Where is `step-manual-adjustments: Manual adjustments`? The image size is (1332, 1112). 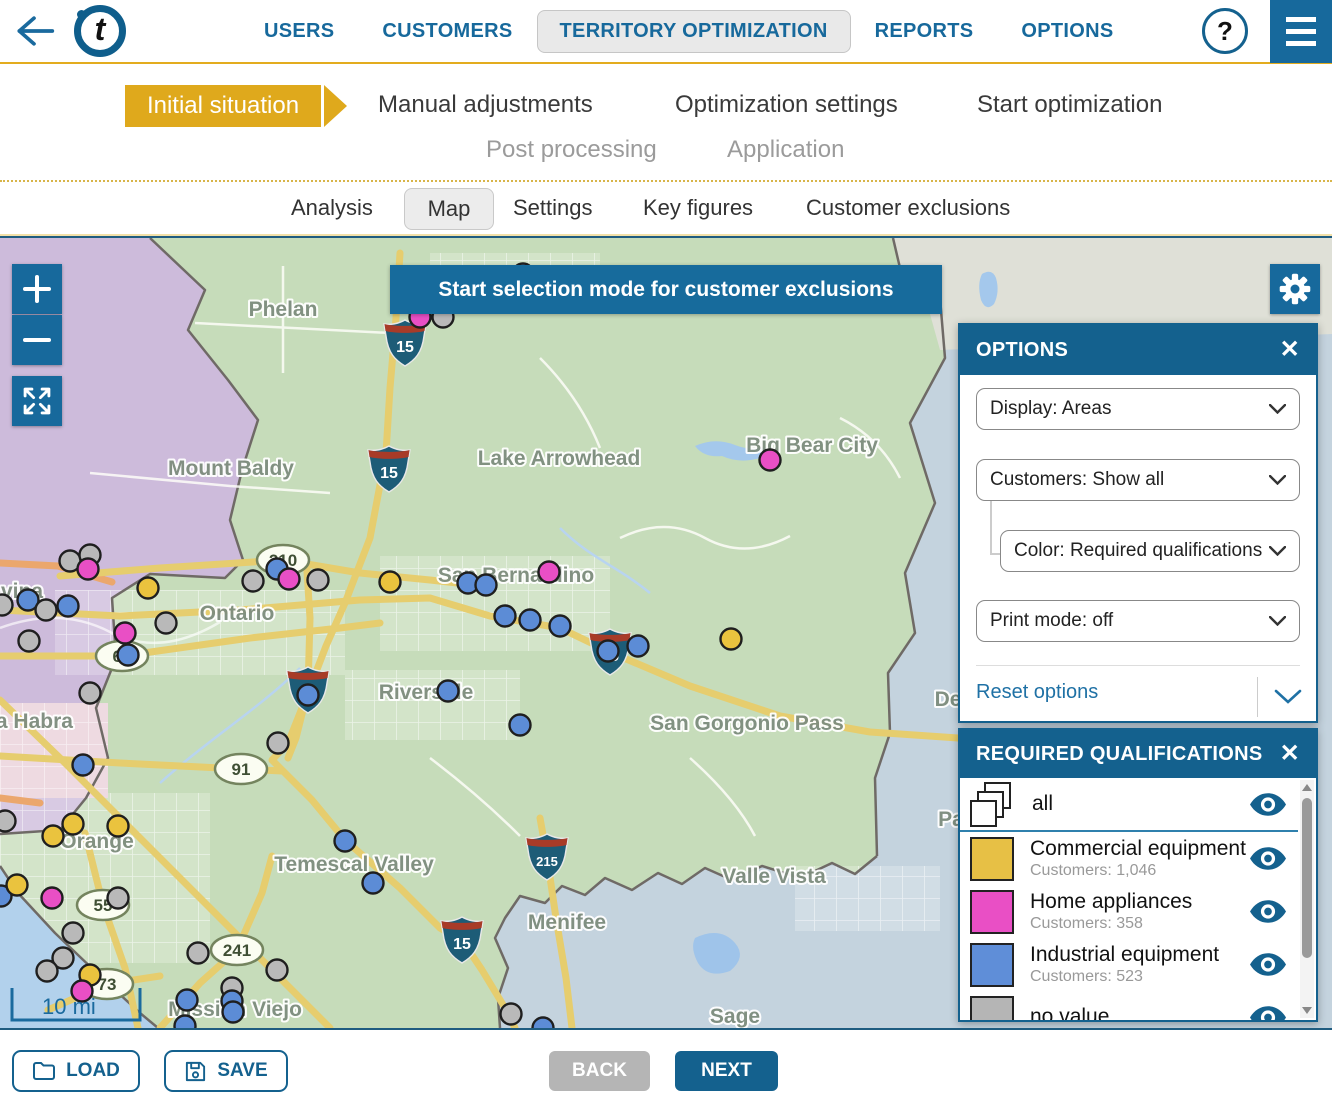
step-manual-adjustments: Manual adjustments is located at coordinates (485, 105).